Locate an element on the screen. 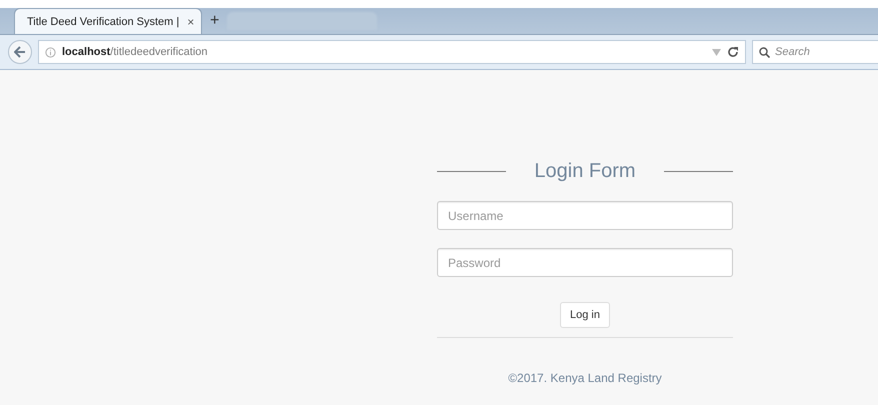 The width and height of the screenshot is (878, 405). password-field: Password is located at coordinates (585, 262).